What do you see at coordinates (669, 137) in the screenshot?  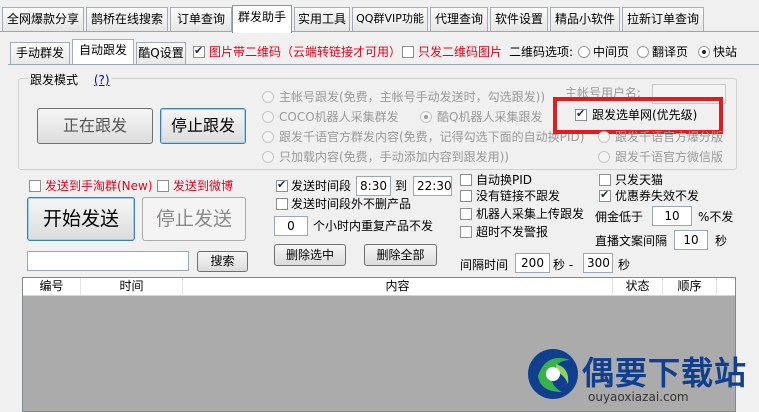 I see `qianyu-partial-label: 跟发千语官方爆分版` at bounding box center [669, 137].